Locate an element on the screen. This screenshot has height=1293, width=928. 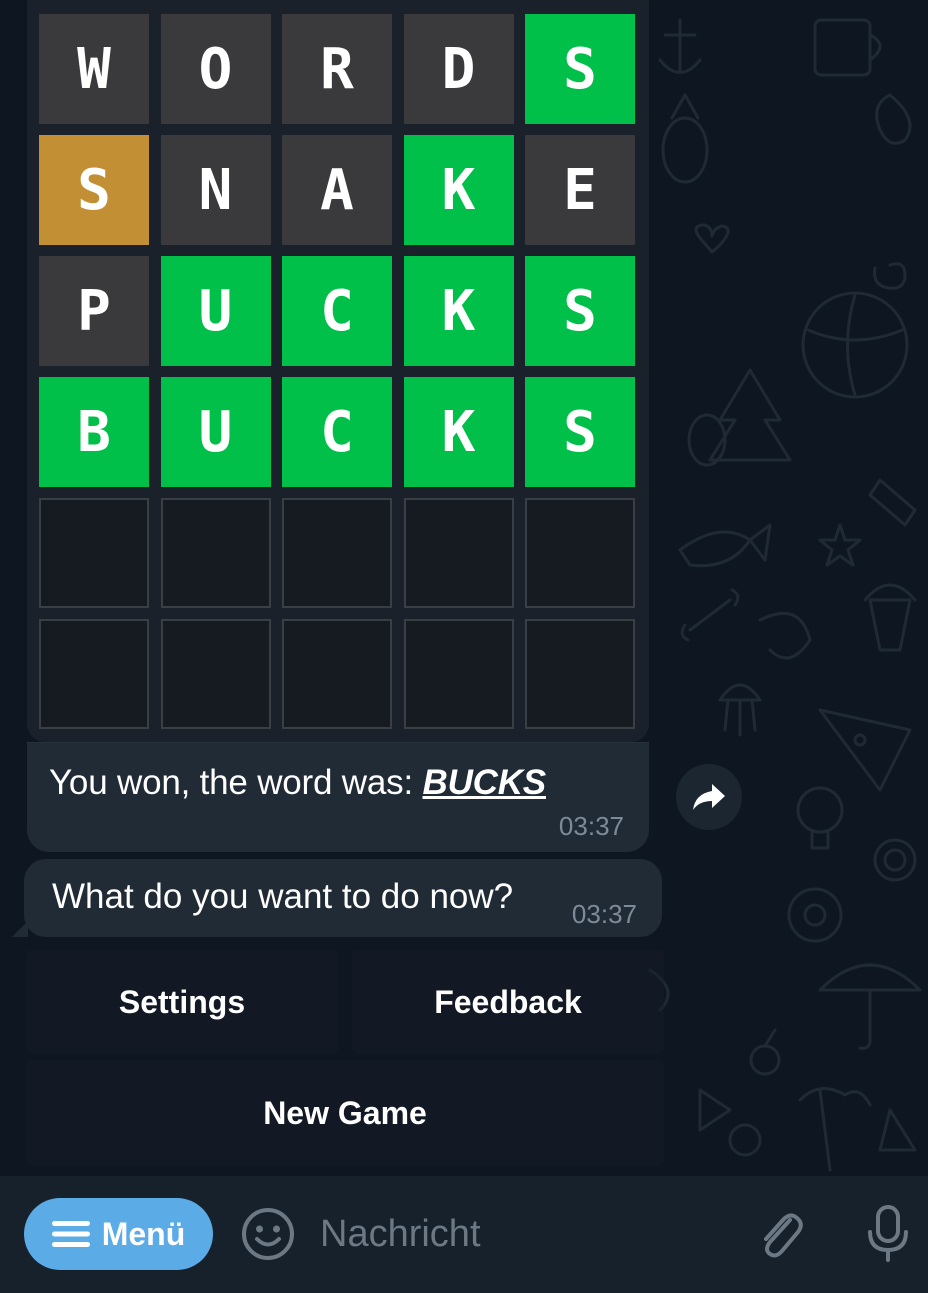
board-tile: E is located at coordinates (580, 190).